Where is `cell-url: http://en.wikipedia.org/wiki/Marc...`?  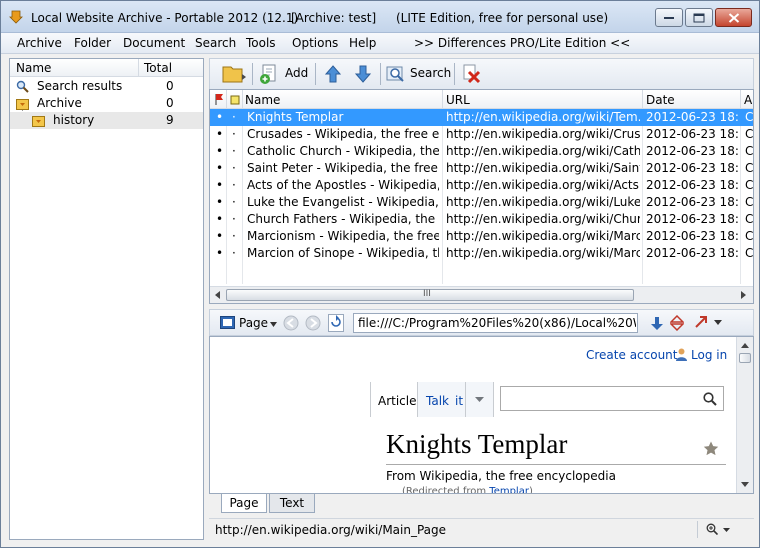
cell-url: http://en.wikipedia.org/wiki/Marc... is located at coordinates (543, 236).